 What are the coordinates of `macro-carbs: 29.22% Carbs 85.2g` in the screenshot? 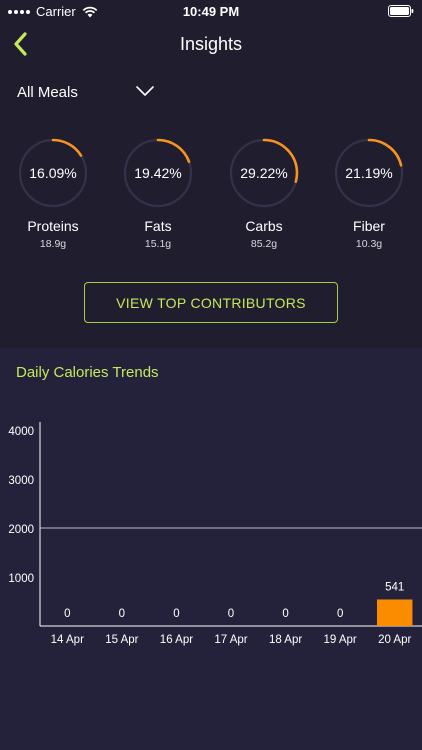 It's located at (264, 194).